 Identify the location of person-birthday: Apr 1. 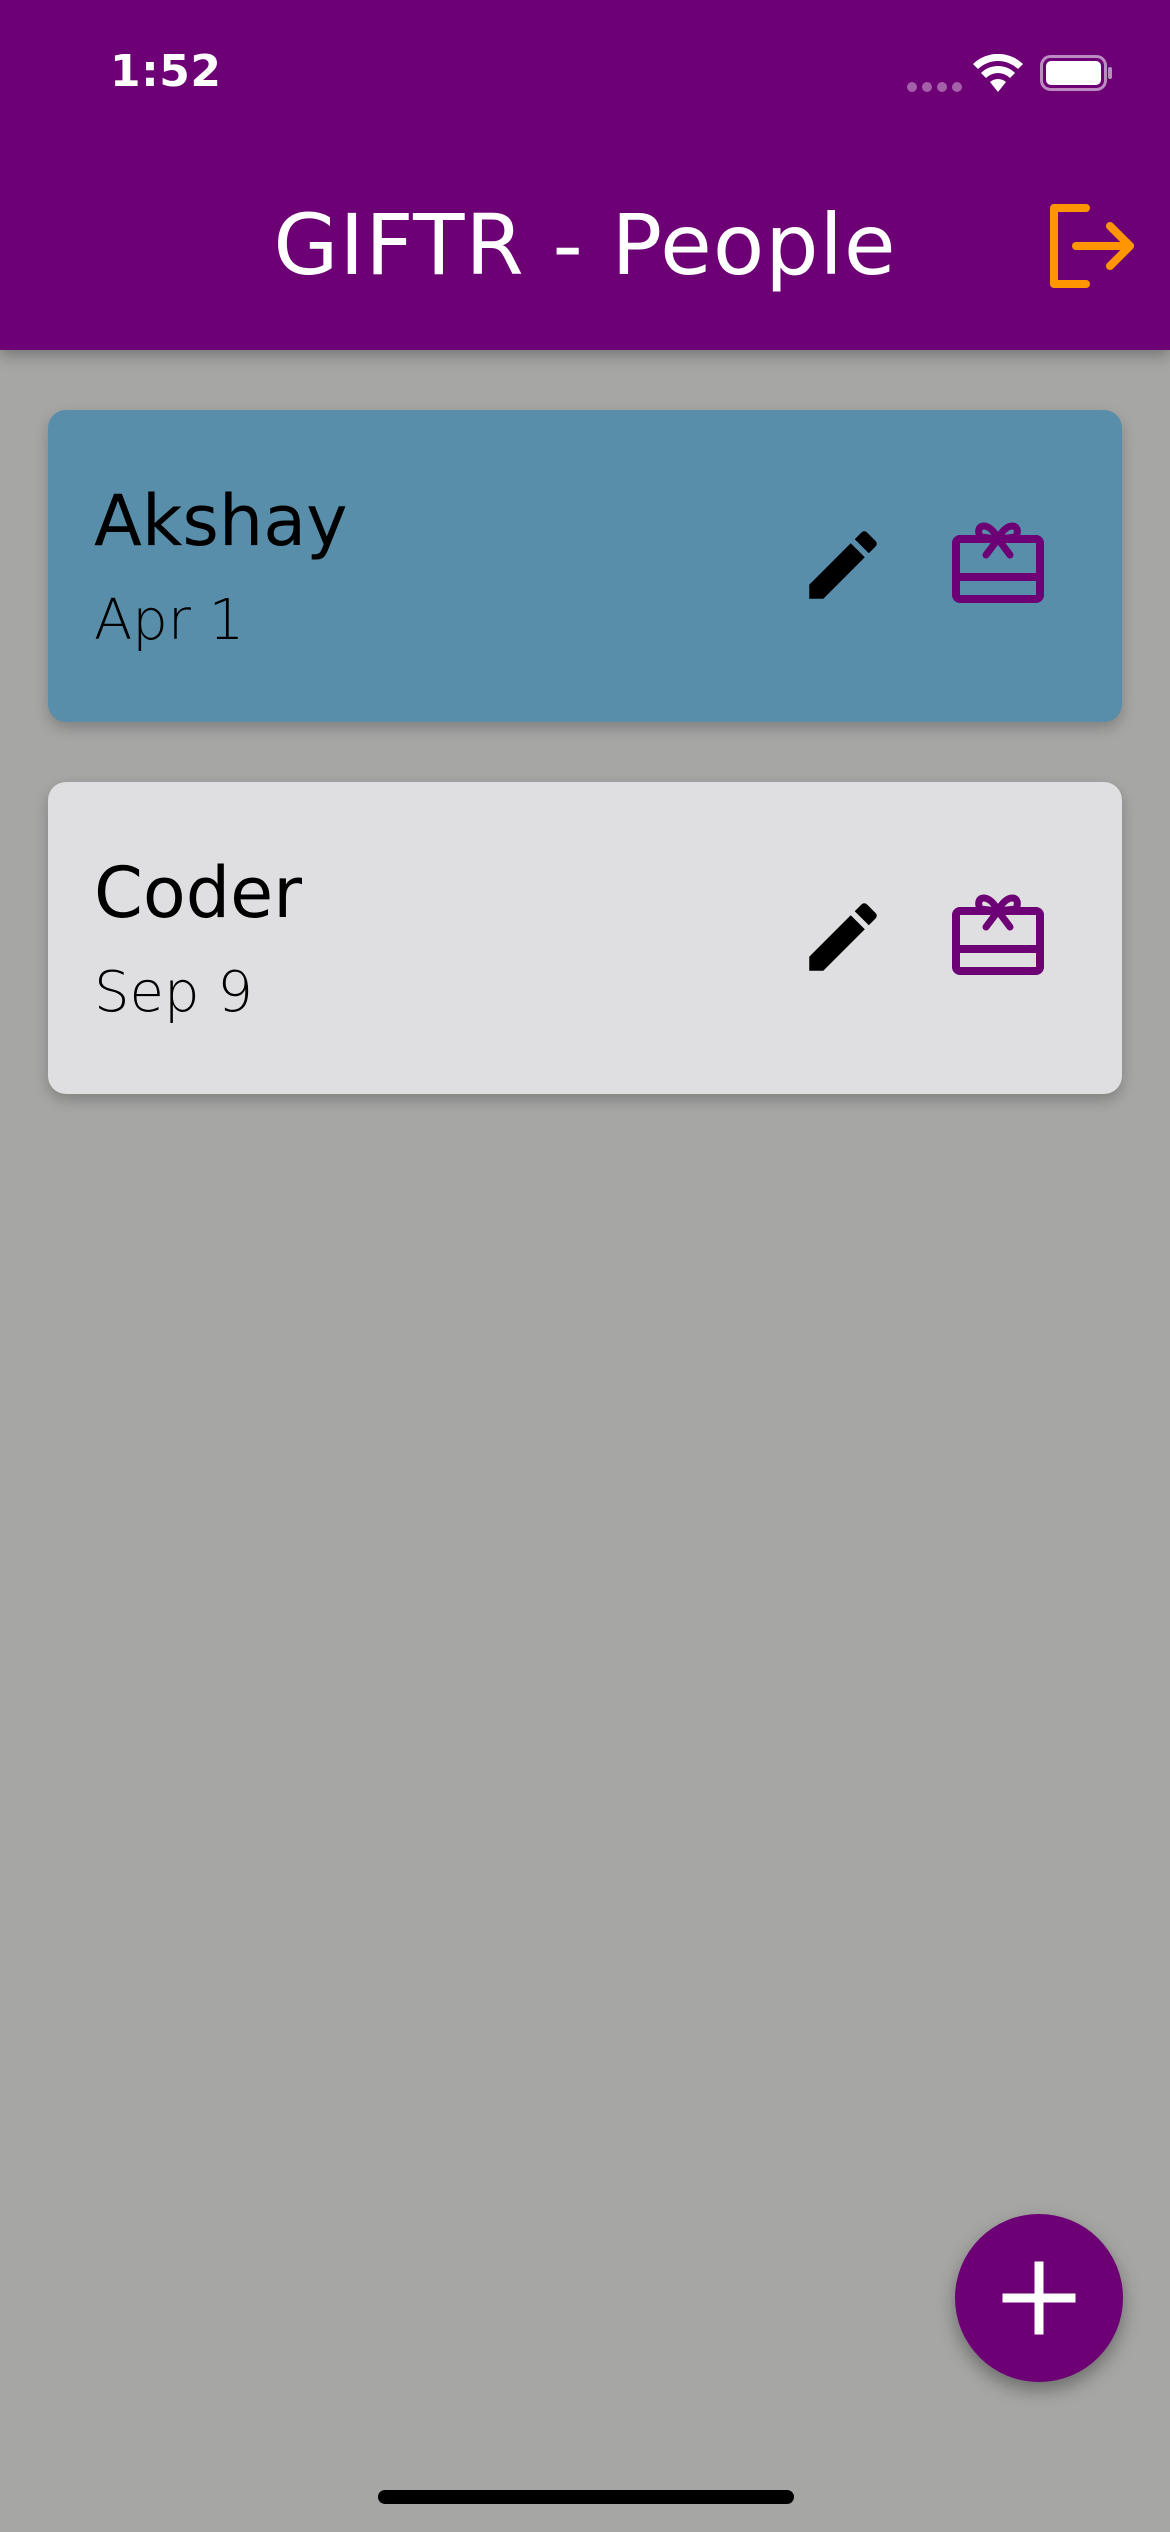
(169, 620).